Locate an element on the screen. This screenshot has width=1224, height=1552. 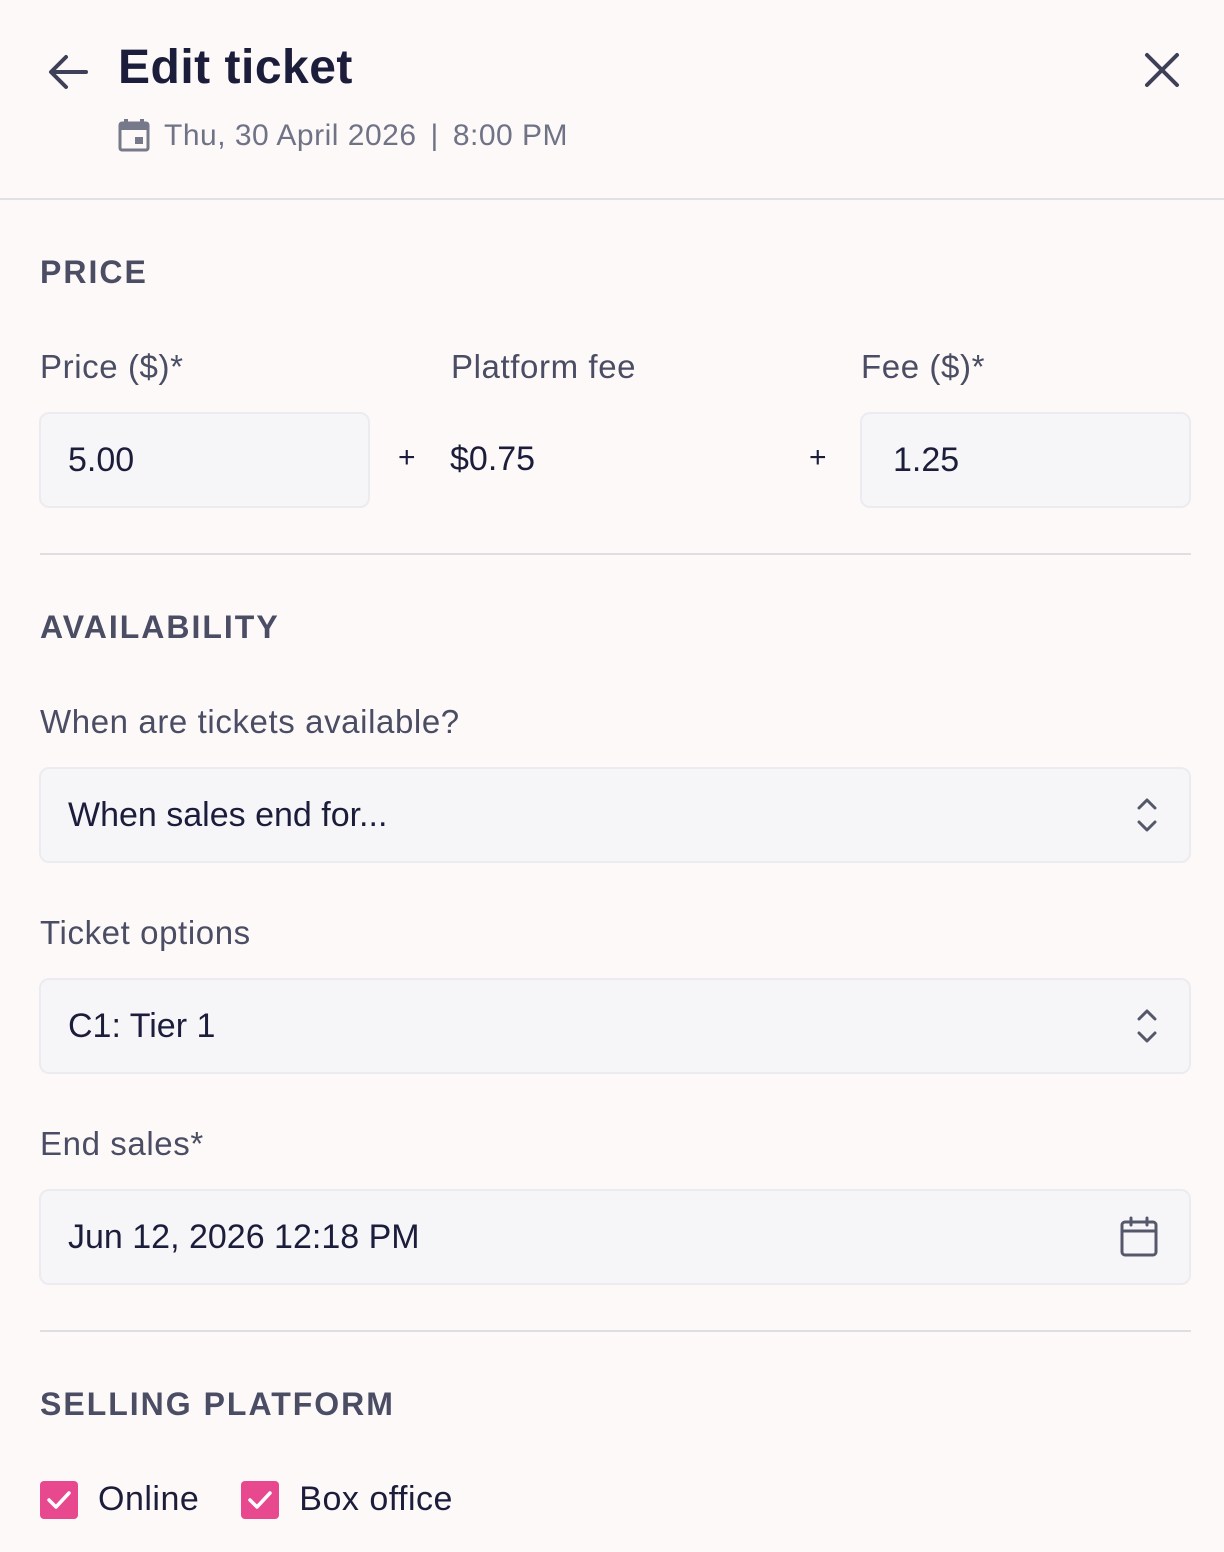
price-section-title: PRICE is located at coordinates (94, 272).